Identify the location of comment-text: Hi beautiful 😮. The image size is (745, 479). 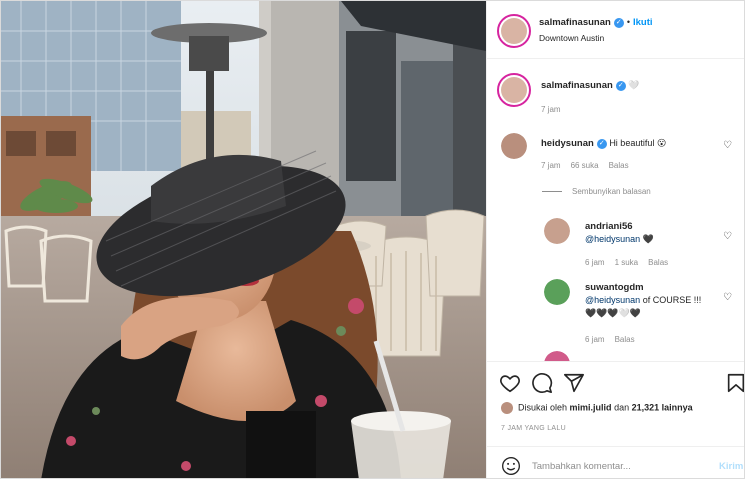
(638, 143).